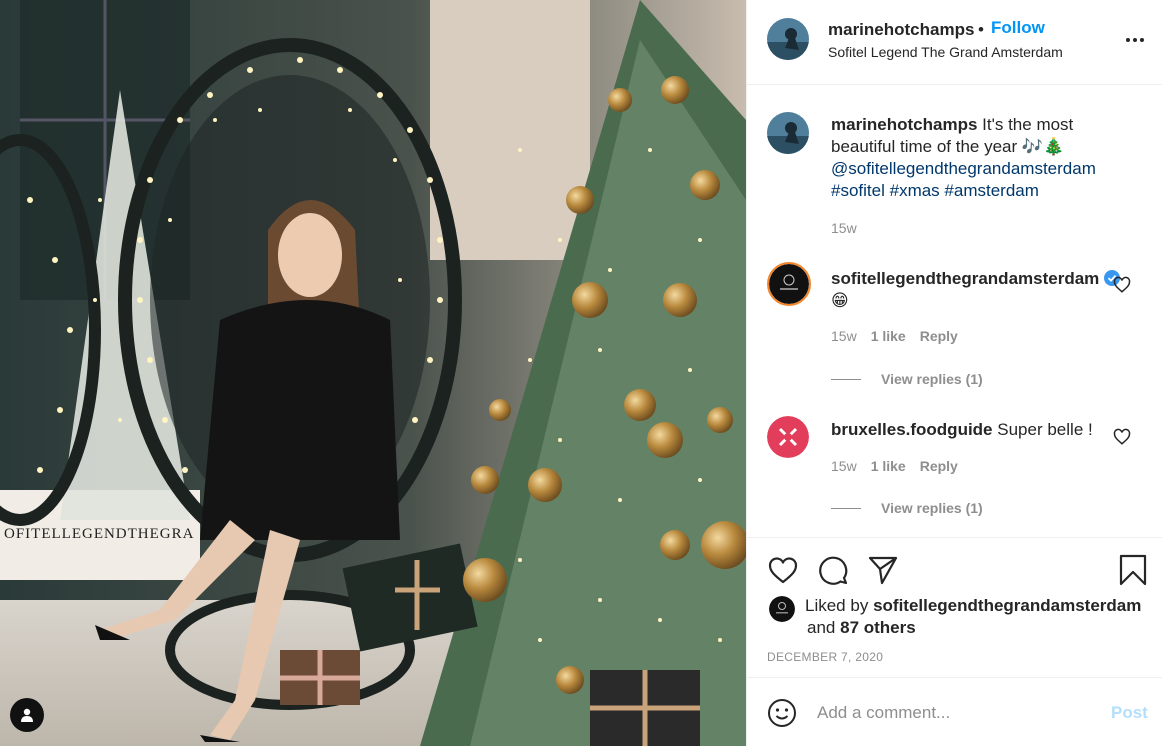 The image size is (1162, 746). What do you see at coordinates (915, 190) in the screenshot?
I see `hashtag-xmas: #xmas` at bounding box center [915, 190].